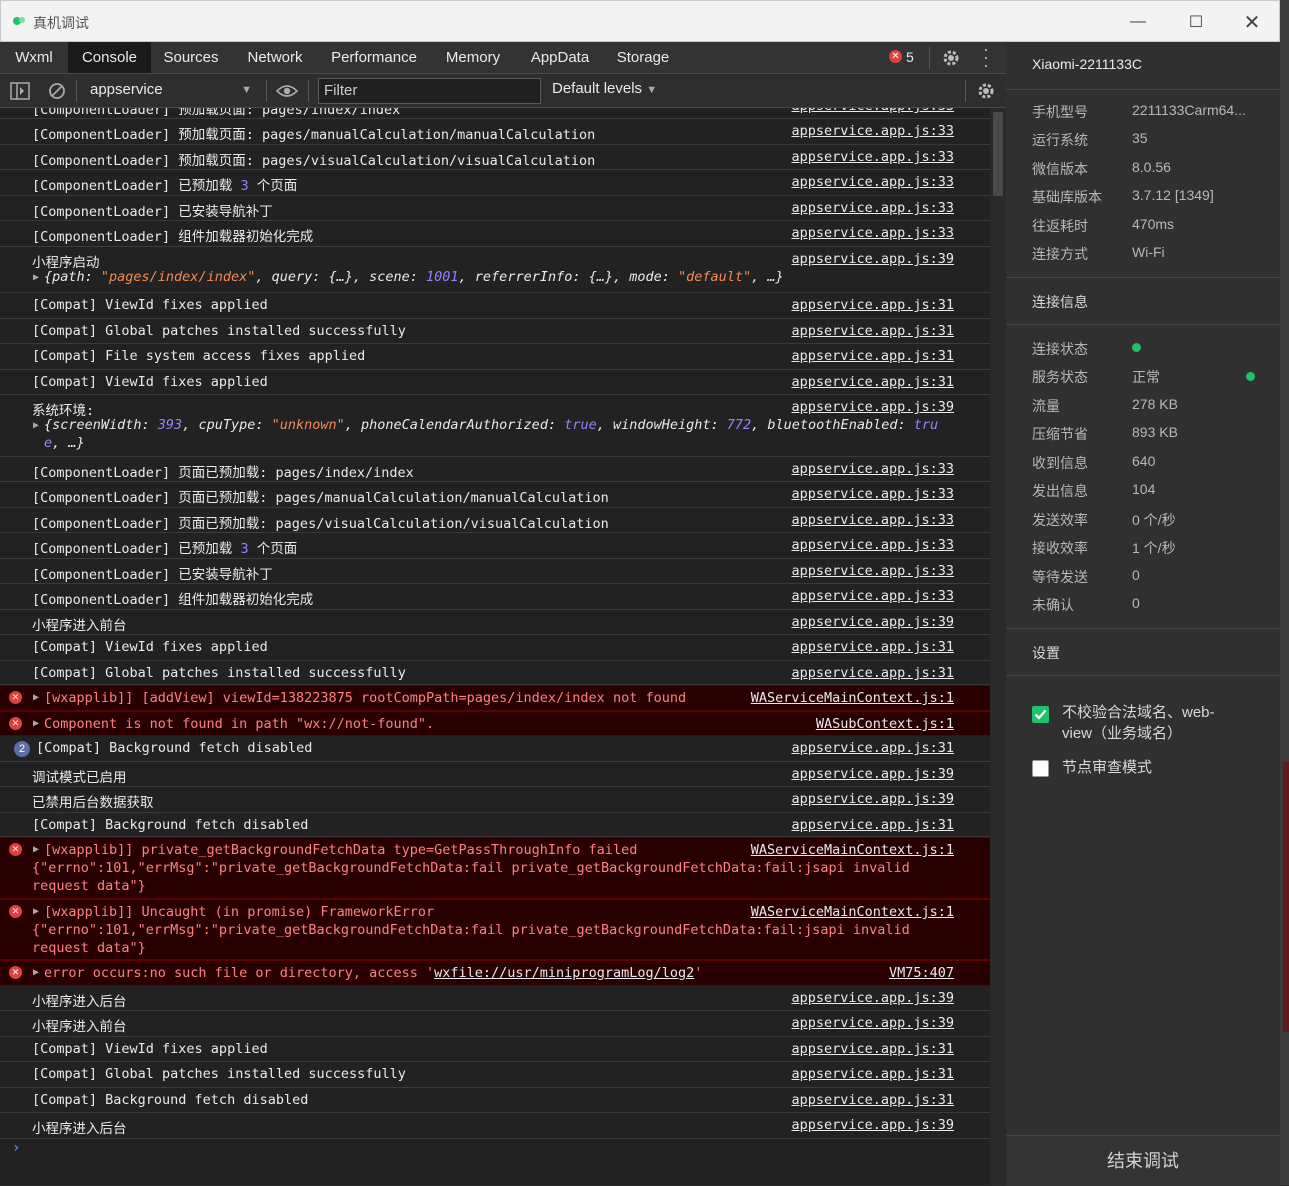  What do you see at coordinates (901, 57) in the screenshot?
I see `error-count-badge: ✕ 5` at bounding box center [901, 57].